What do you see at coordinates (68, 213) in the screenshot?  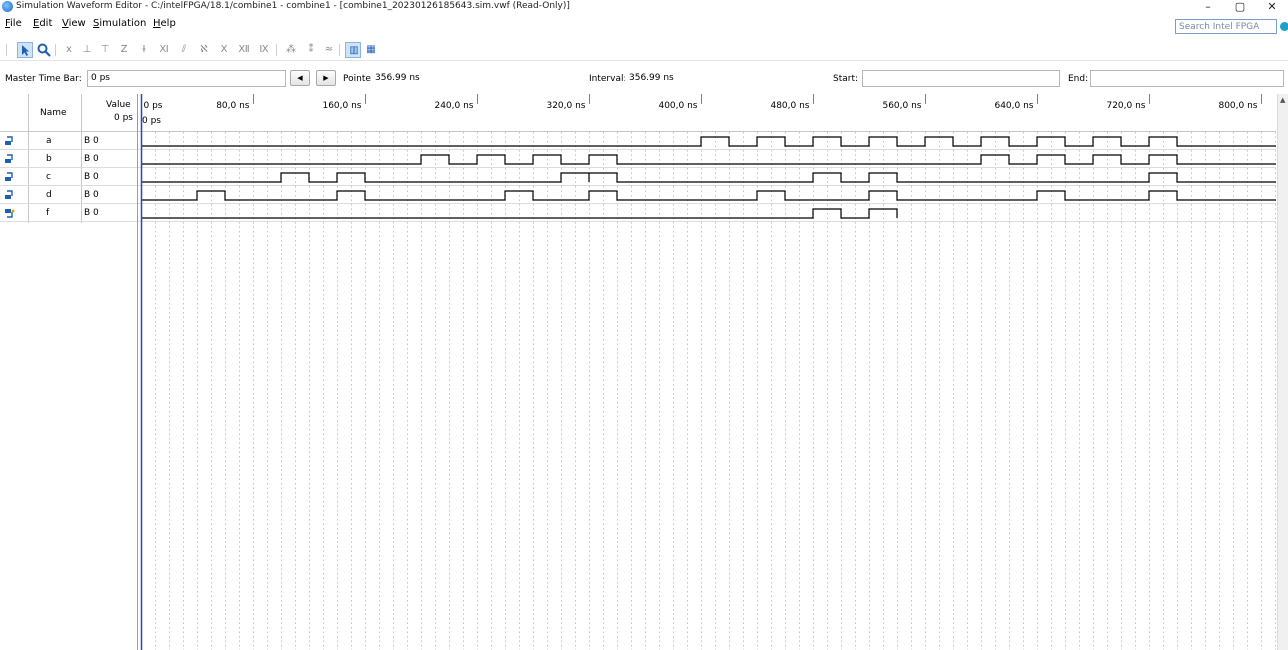 I see `signal-row-f: f B 0` at bounding box center [68, 213].